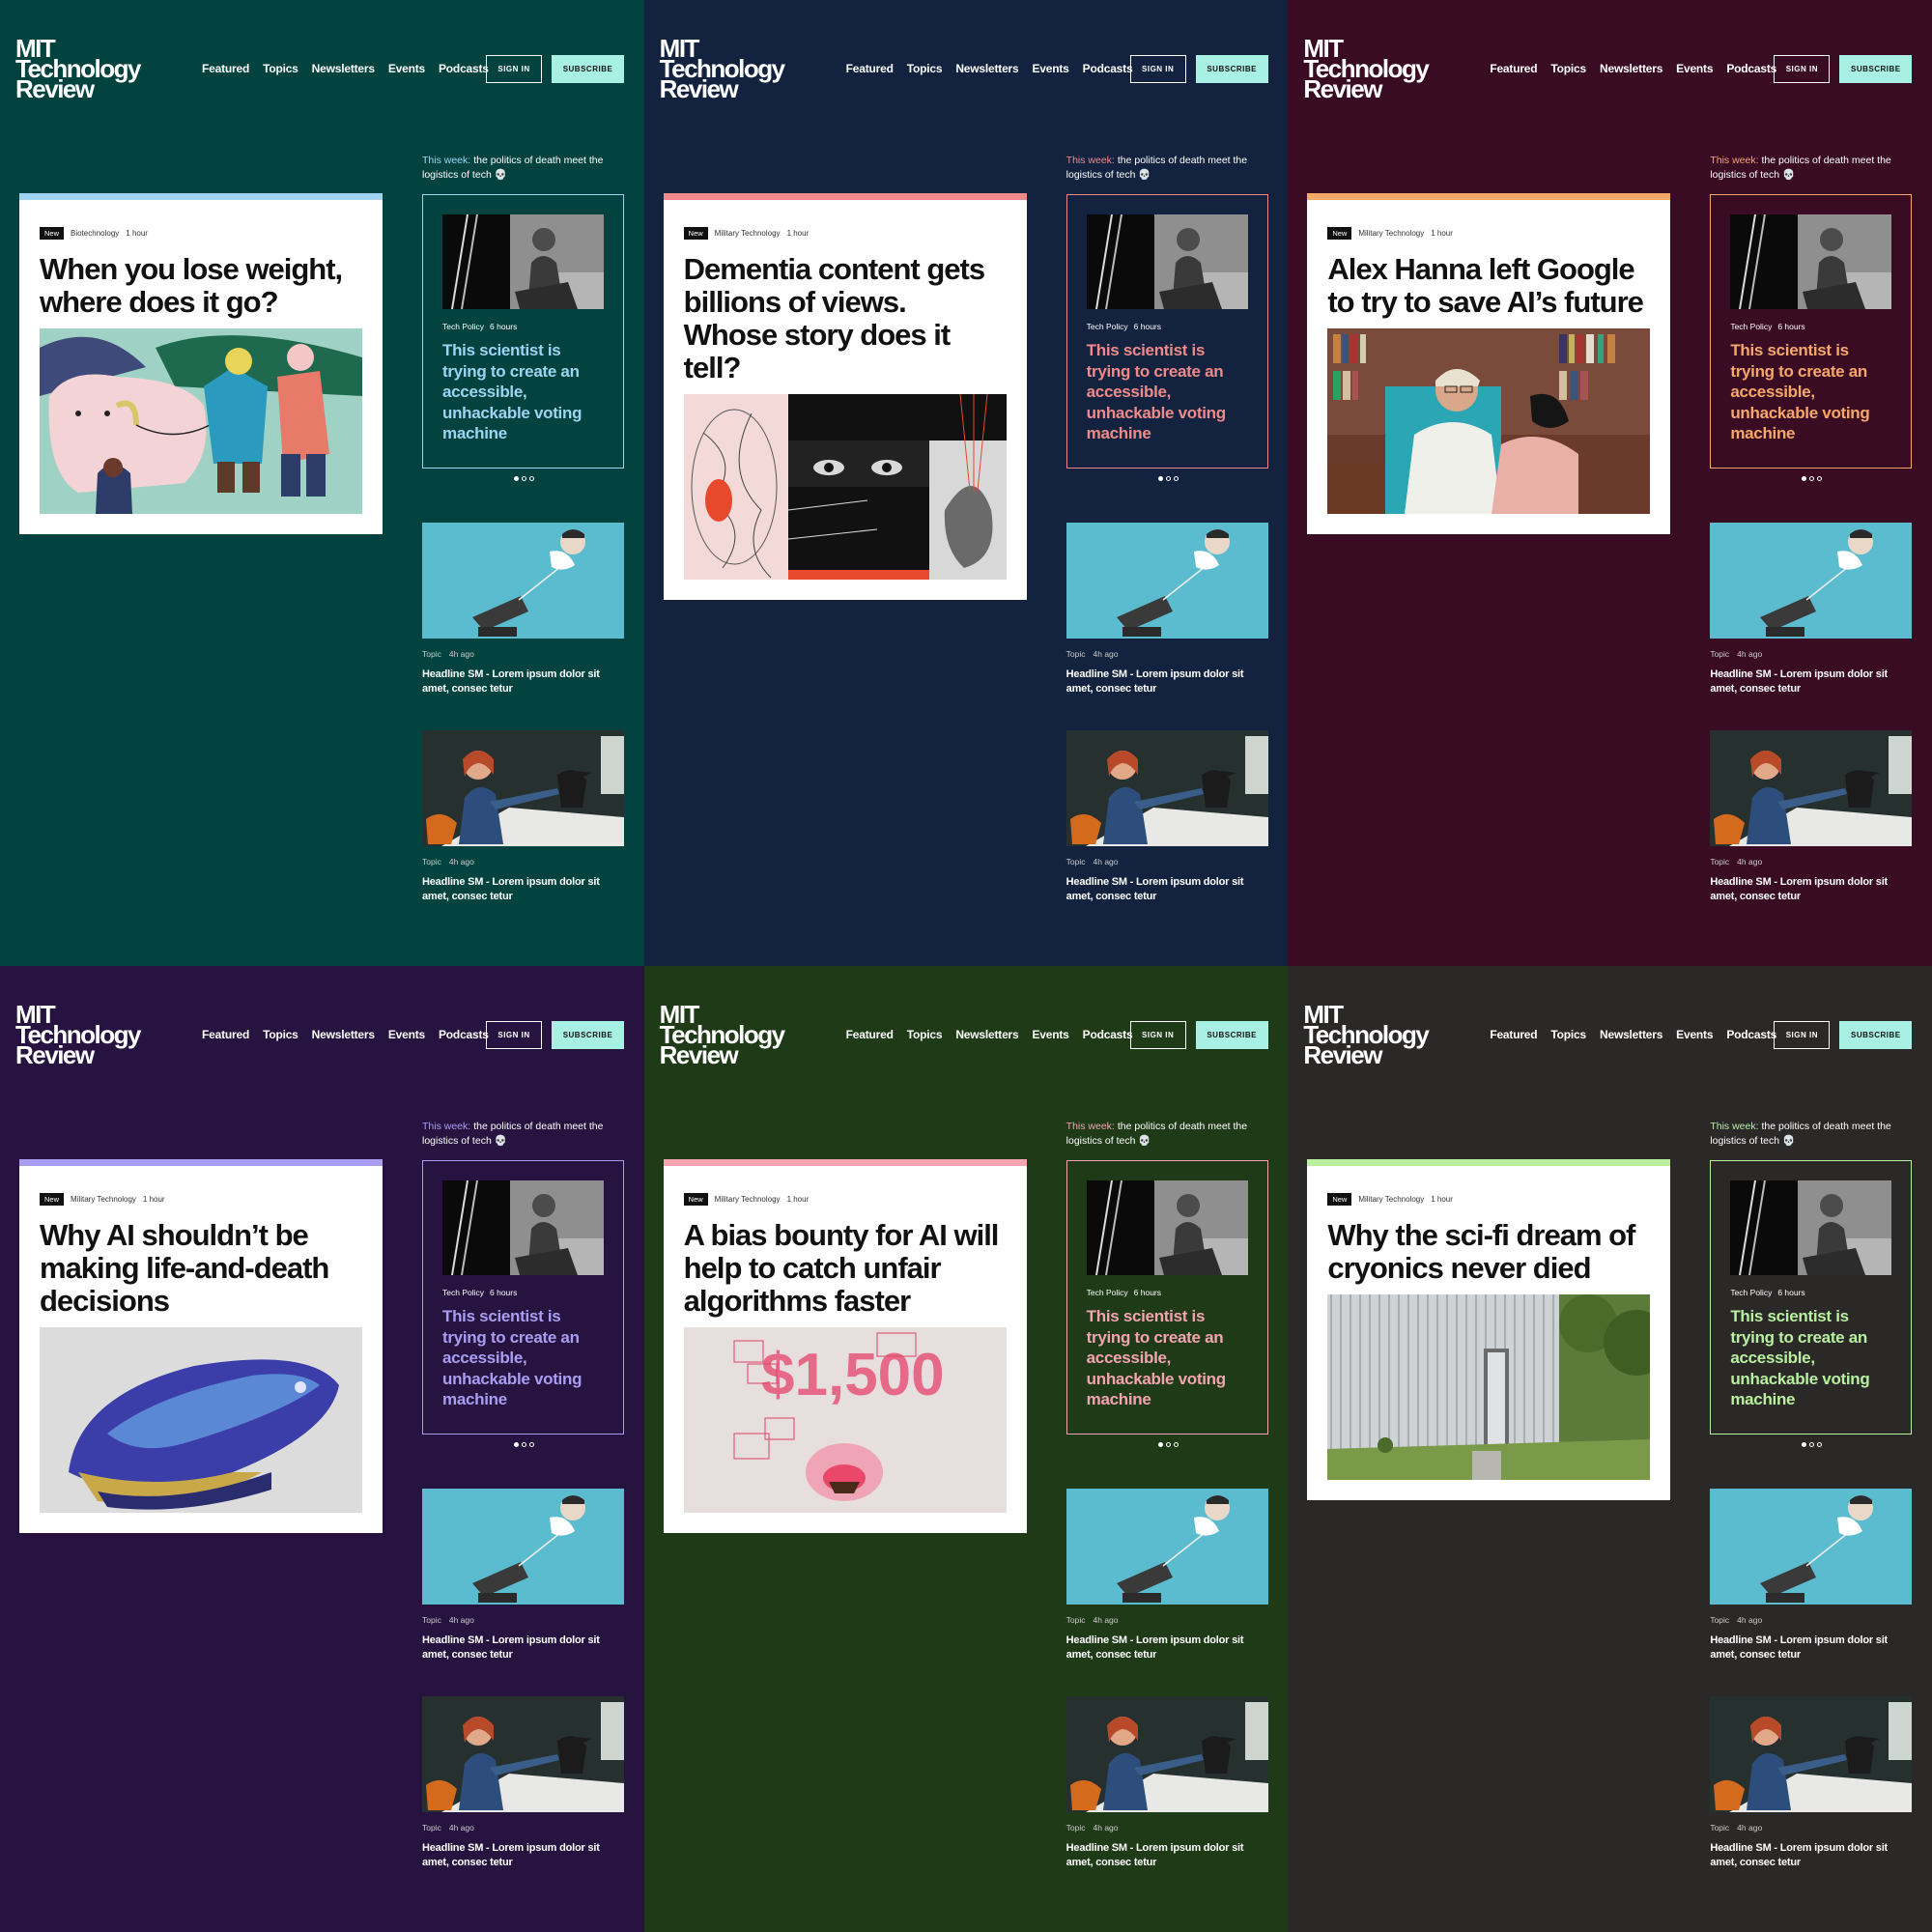 Image resolution: width=1932 pixels, height=1932 pixels. I want to click on hero-headline: When you lose weight, where does it go?, so click(201, 286).